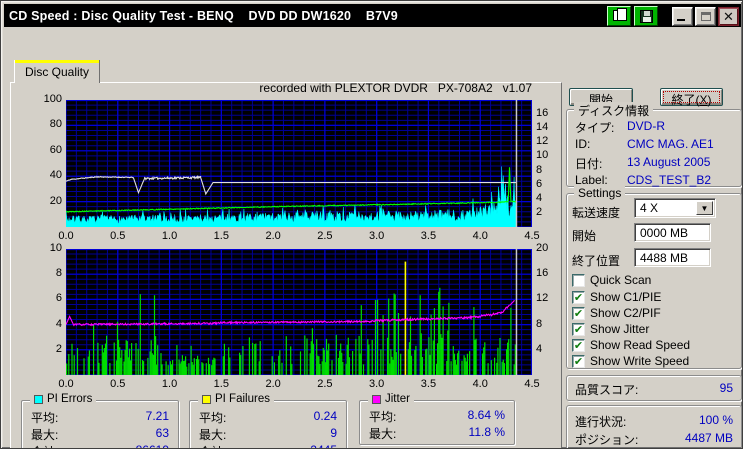  I want to click on avg-value: 7.21, so click(157, 416).